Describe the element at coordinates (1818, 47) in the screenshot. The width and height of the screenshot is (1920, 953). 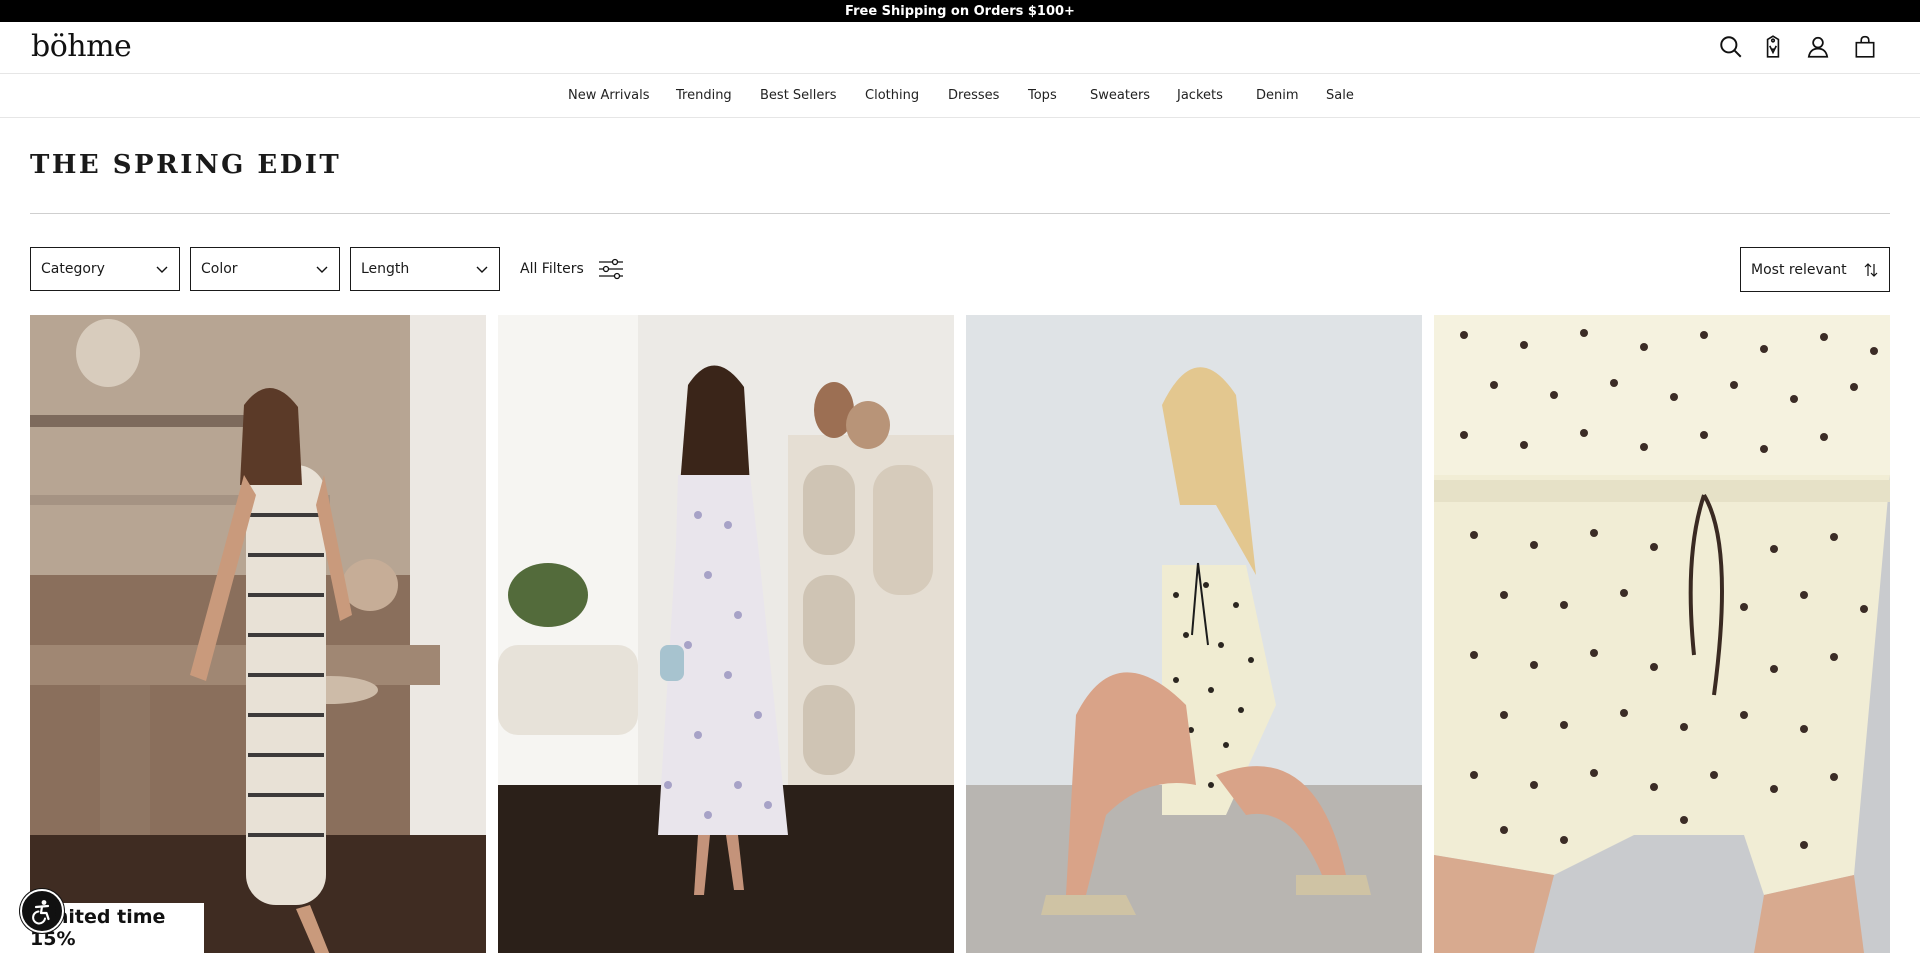
I see `account-icon` at that location.